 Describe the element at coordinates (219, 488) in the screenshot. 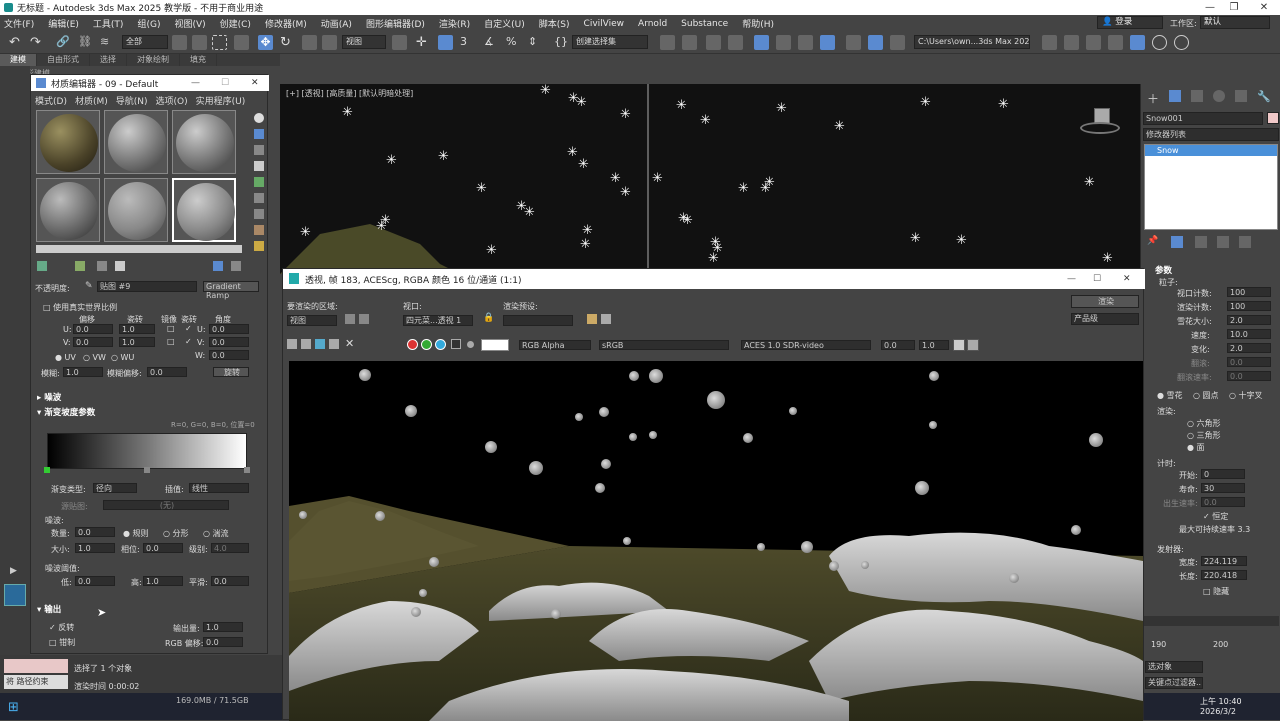

I see `interpolation-dropdown: 线性` at that location.